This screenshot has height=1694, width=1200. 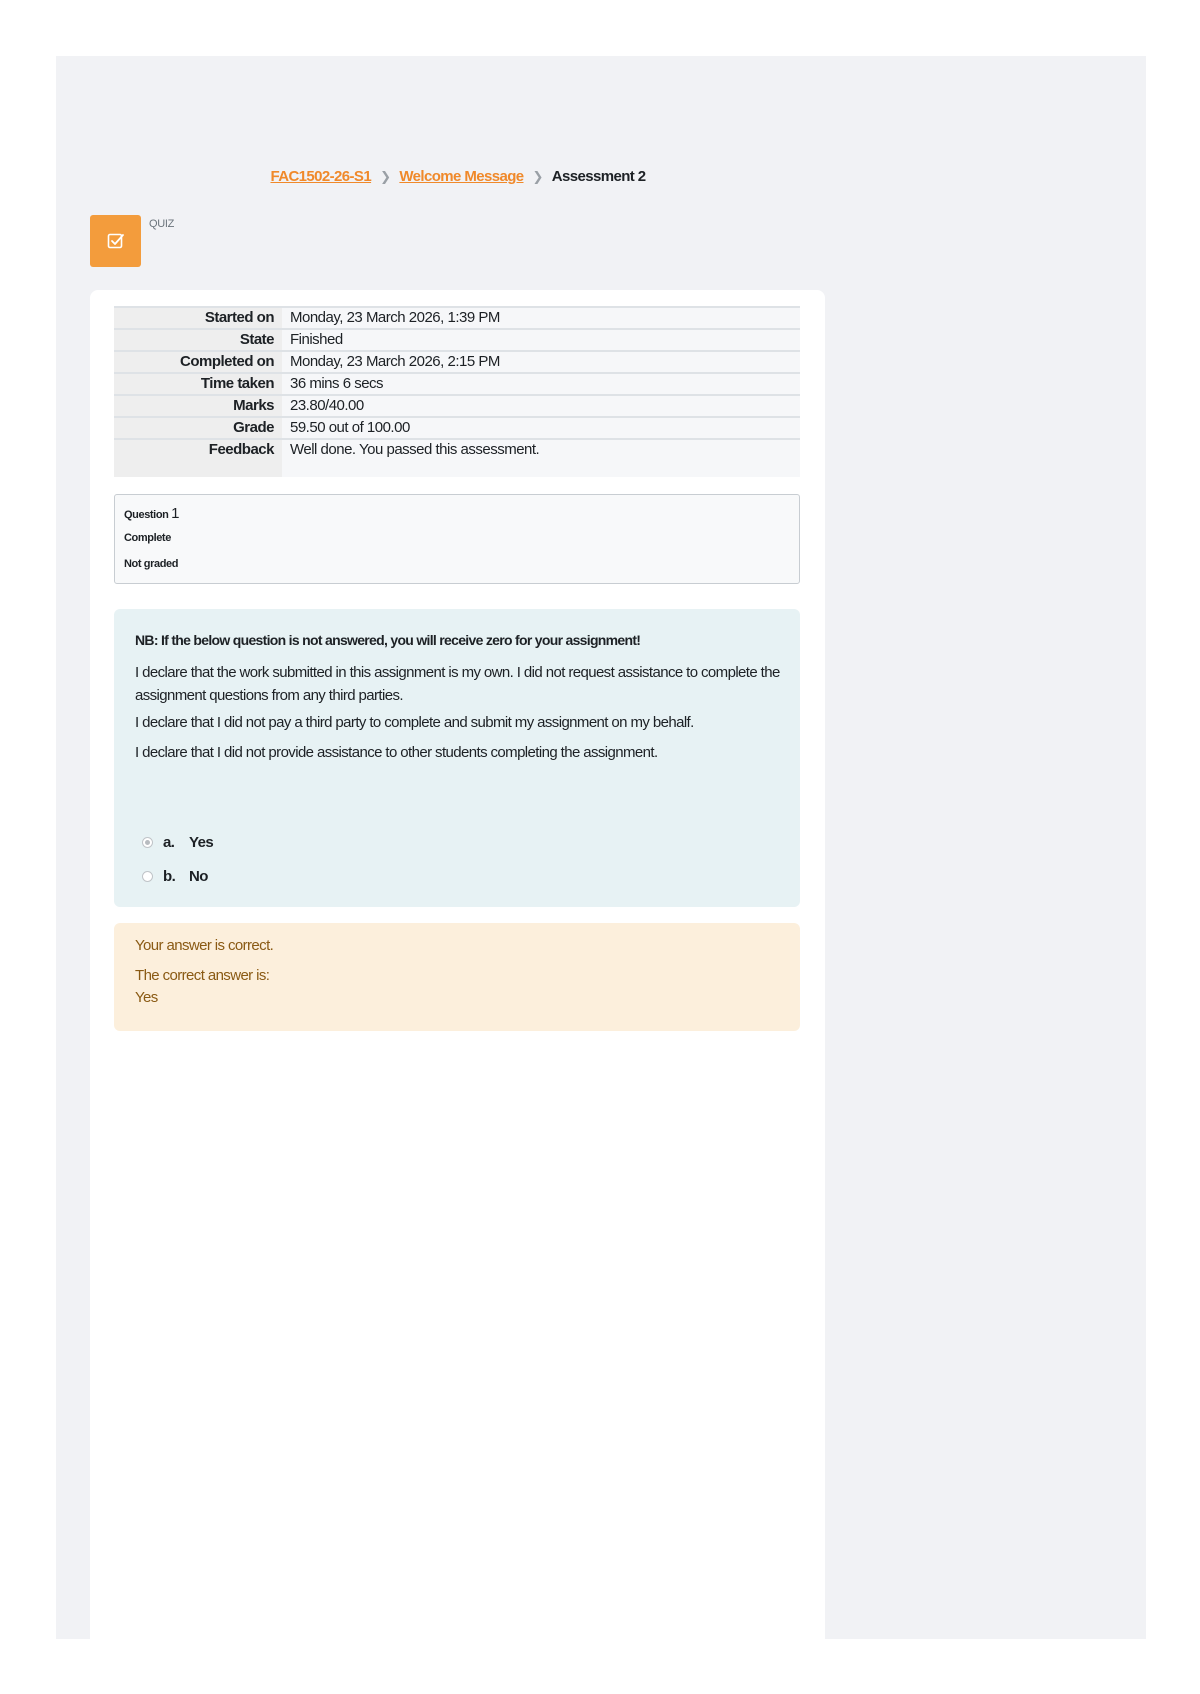 I want to click on answer-text: No, so click(x=198, y=876).